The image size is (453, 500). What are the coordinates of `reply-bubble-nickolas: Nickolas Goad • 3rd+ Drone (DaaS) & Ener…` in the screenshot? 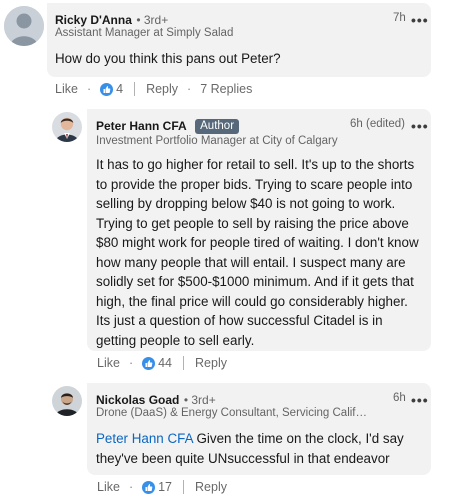 It's located at (259, 429).